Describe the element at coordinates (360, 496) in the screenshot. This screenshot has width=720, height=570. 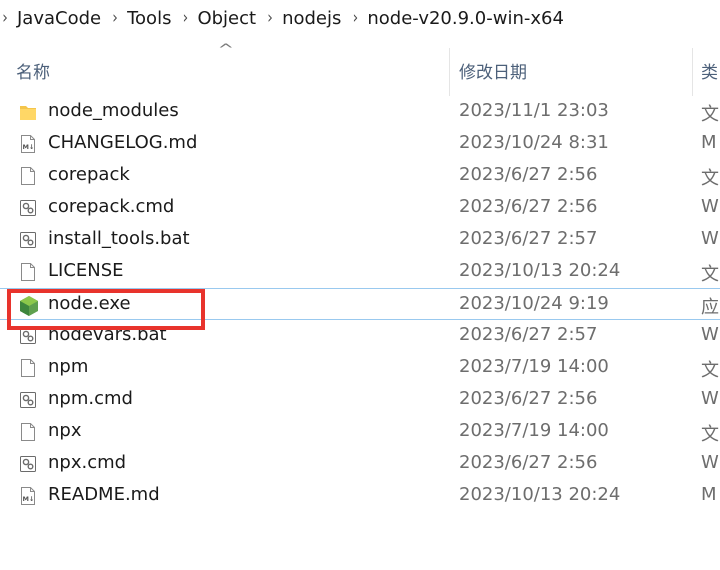
I see `file-row: M↓ README.md 2023/10/13 20:24 M` at that location.